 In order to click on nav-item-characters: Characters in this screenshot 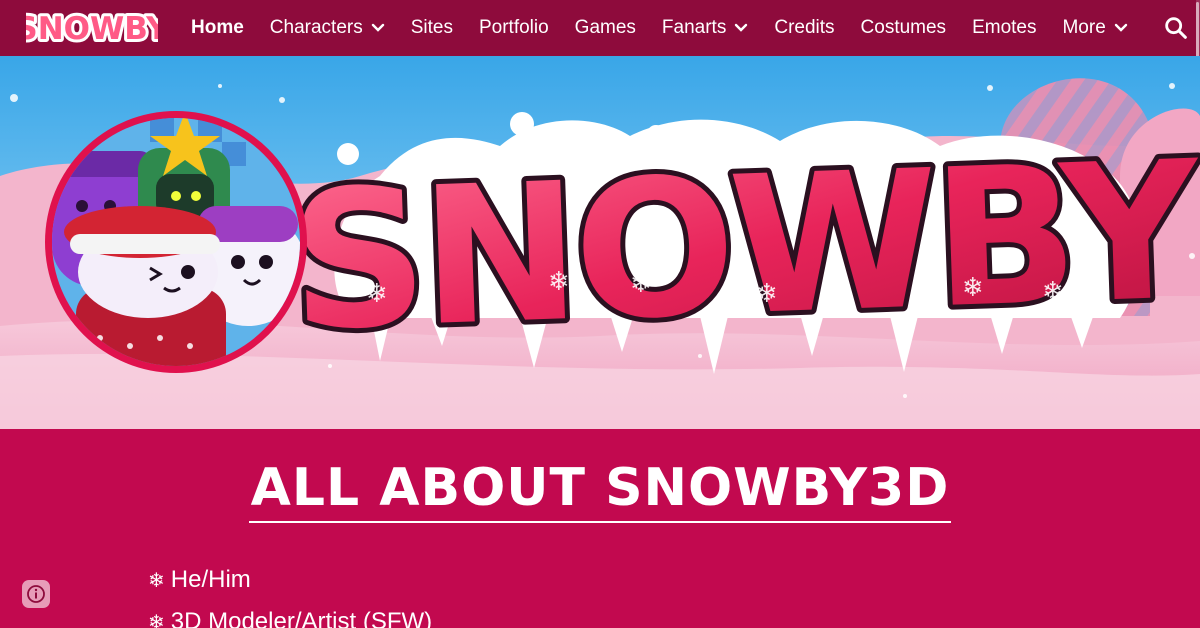, I will do `click(327, 28)`.